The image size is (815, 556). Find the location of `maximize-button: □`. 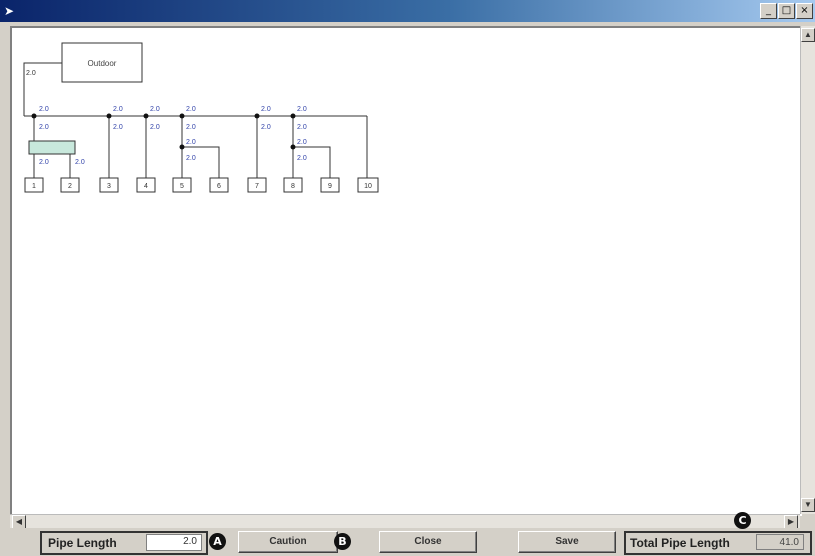

maximize-button: □ is located at coordinates (786, 11).